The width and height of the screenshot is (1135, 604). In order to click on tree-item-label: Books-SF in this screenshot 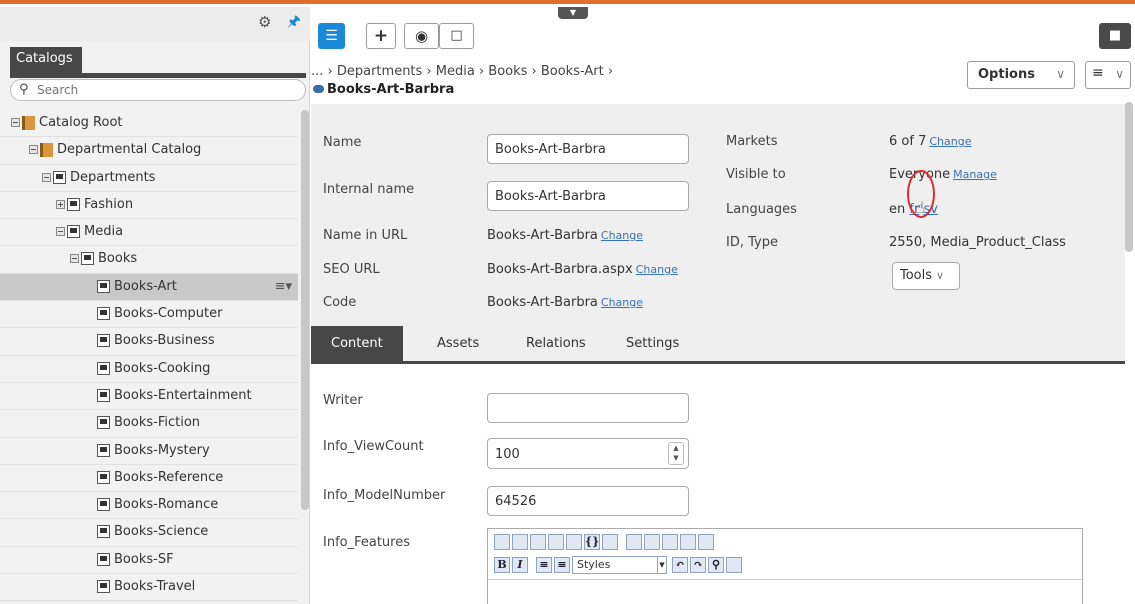, I will do `click(144, 559)`.